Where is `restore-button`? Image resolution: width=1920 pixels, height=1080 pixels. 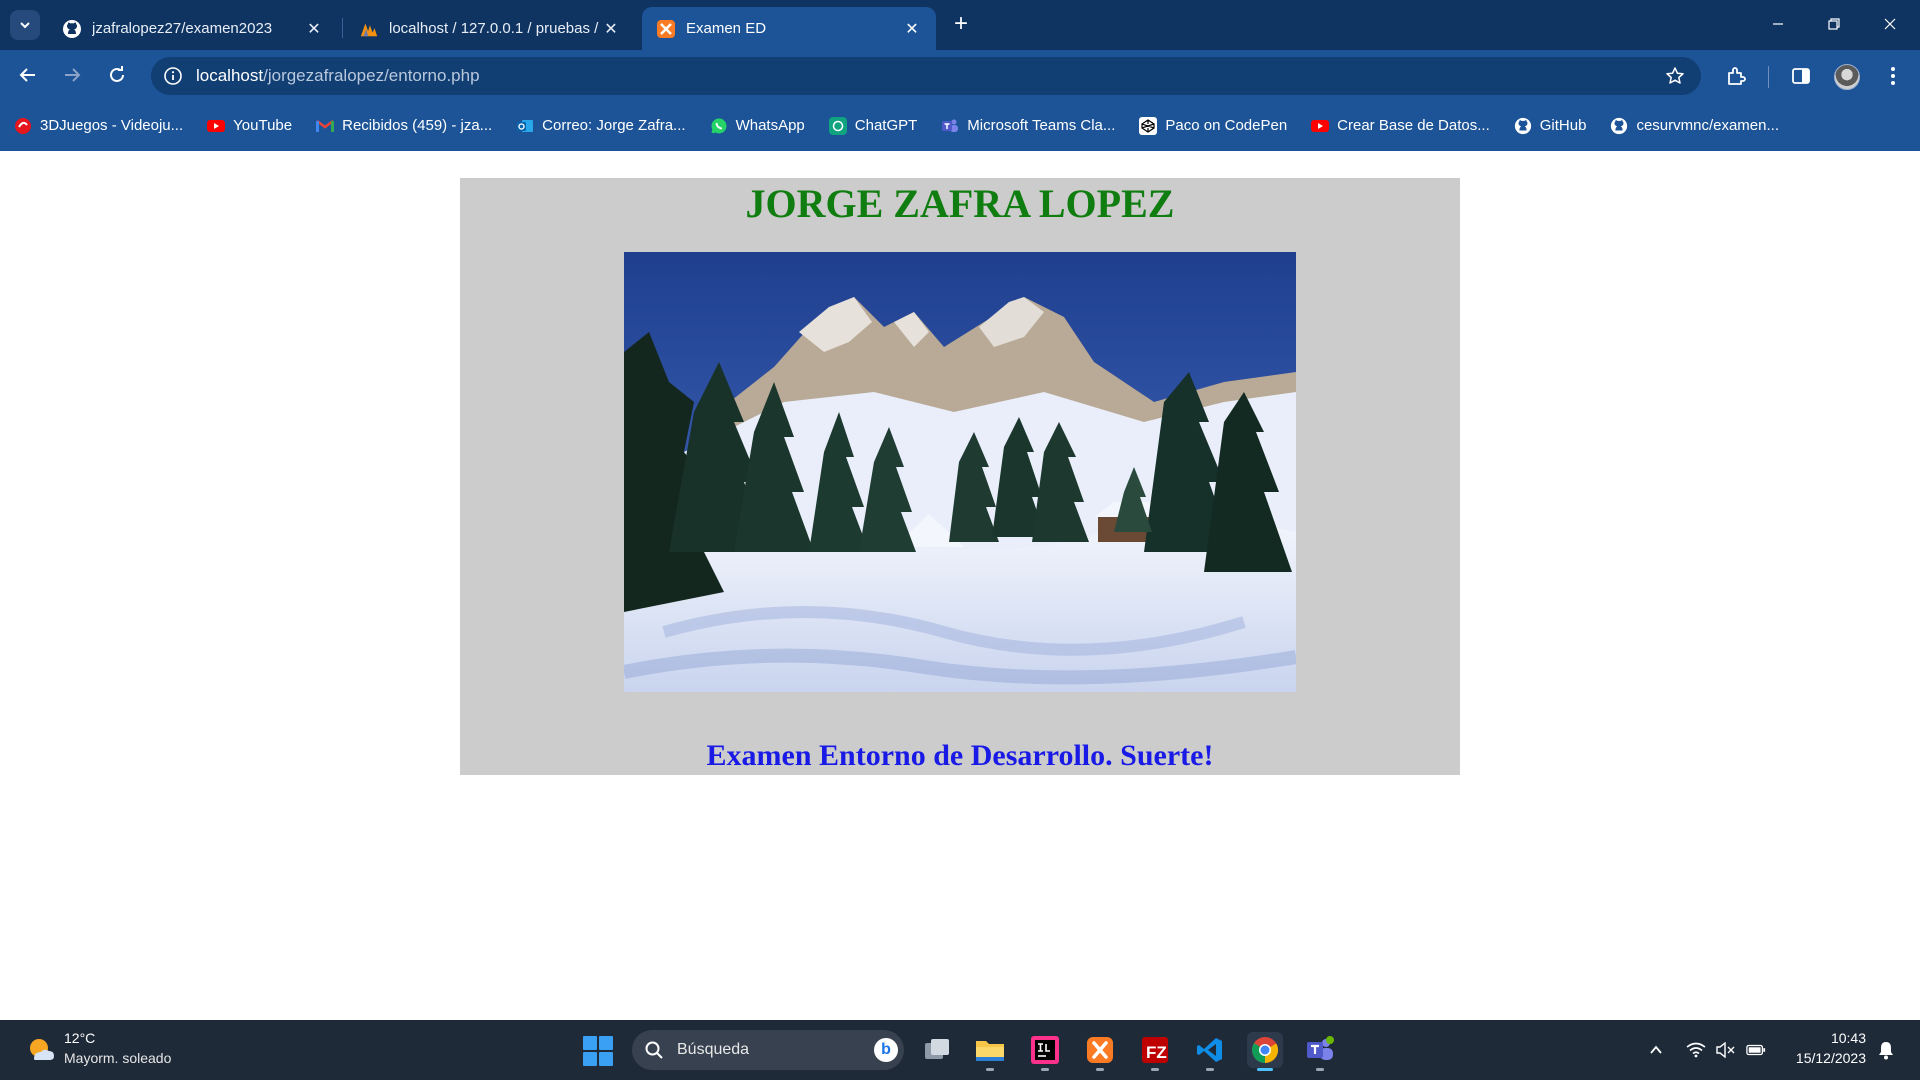 restore-button is located at coordinates (1834, 24).